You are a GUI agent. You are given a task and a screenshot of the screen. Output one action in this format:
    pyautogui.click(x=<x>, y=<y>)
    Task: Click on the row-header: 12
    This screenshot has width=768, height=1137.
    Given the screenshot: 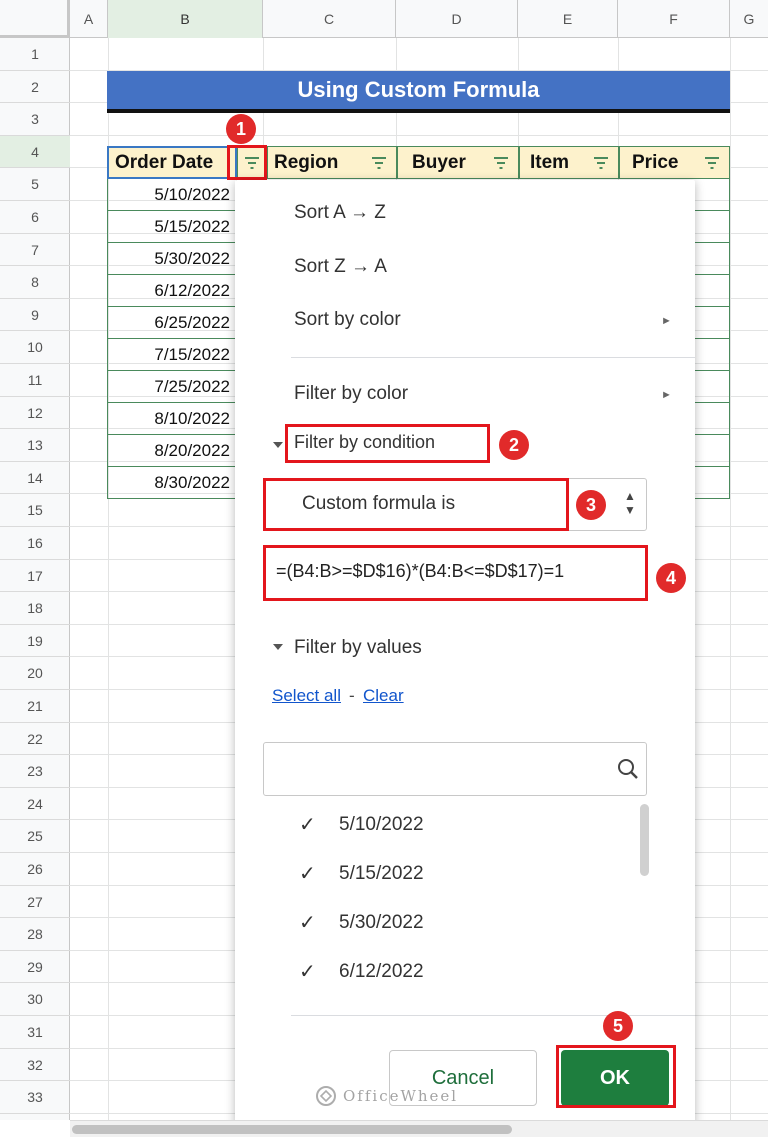 What is the action you would take?
    pyautogui.click(x=35, y=413)
    